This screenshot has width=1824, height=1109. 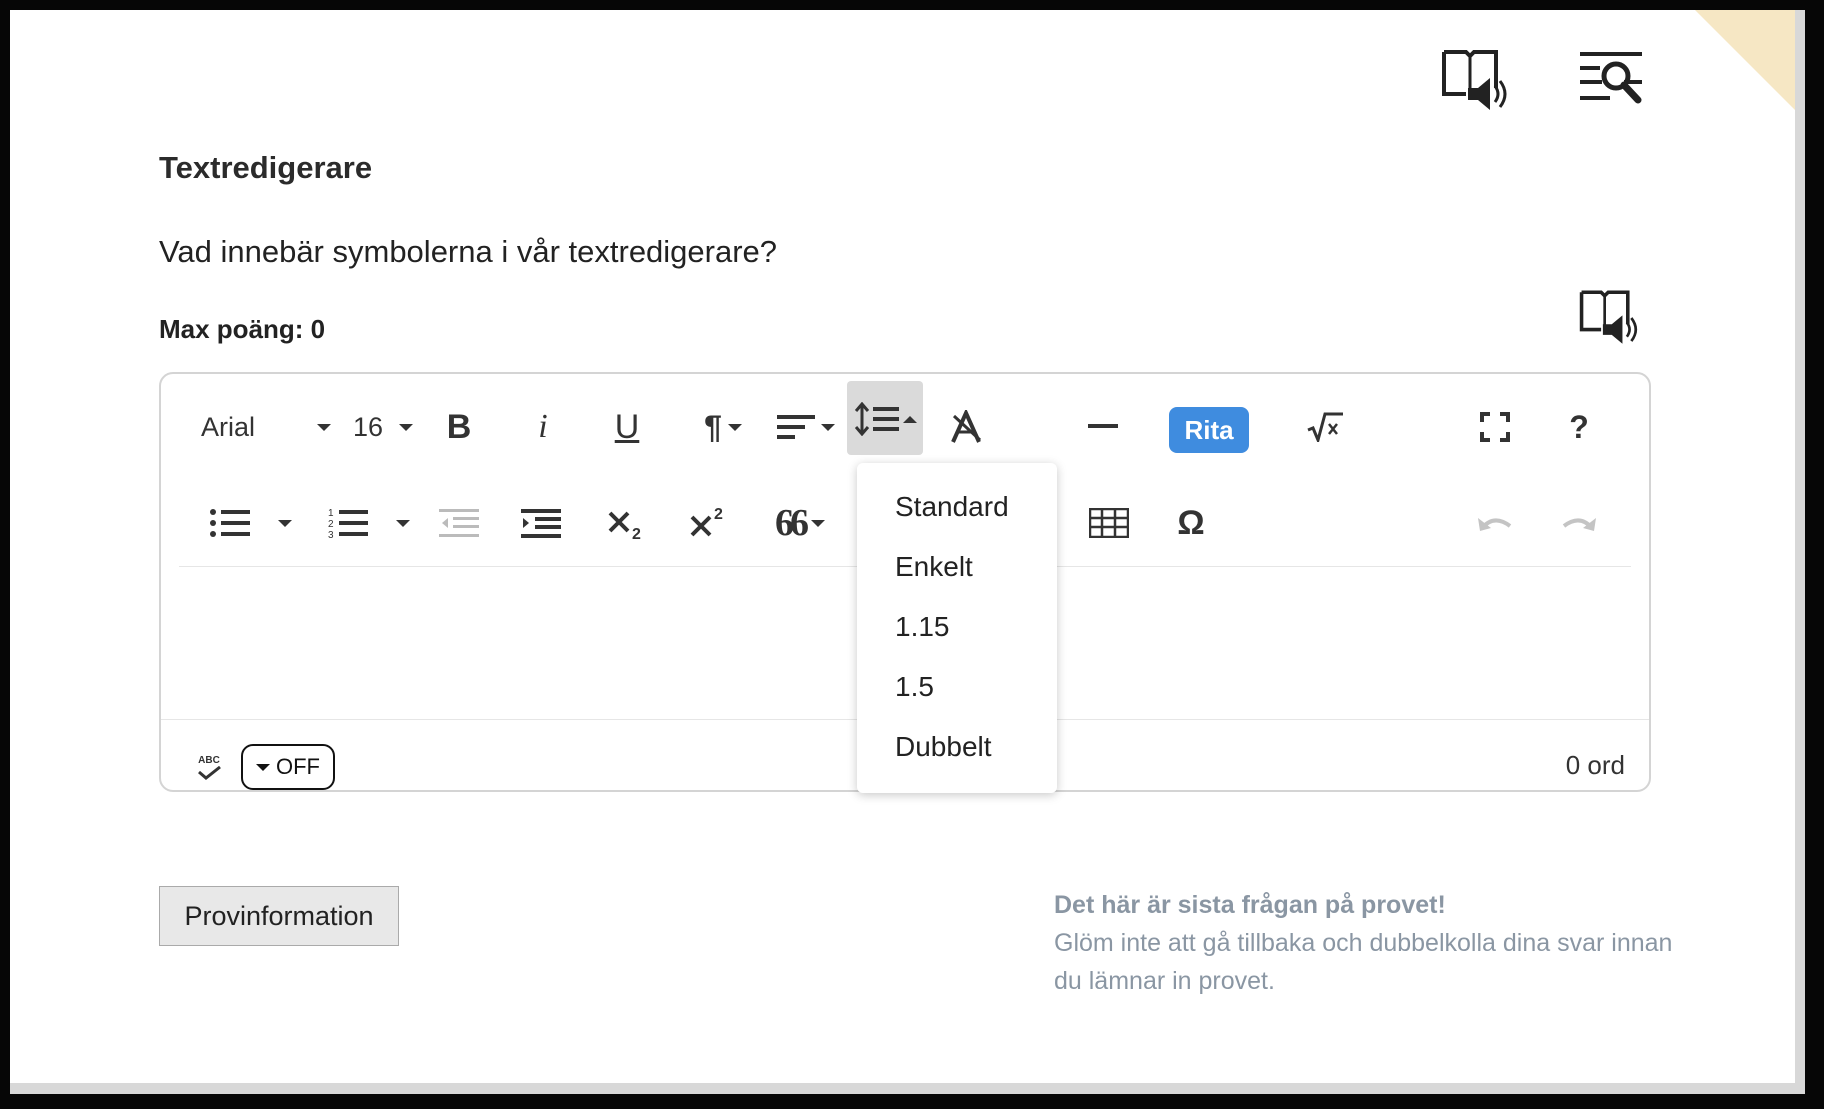 I want to click on italic-button: i, so click(x=543, y=427).